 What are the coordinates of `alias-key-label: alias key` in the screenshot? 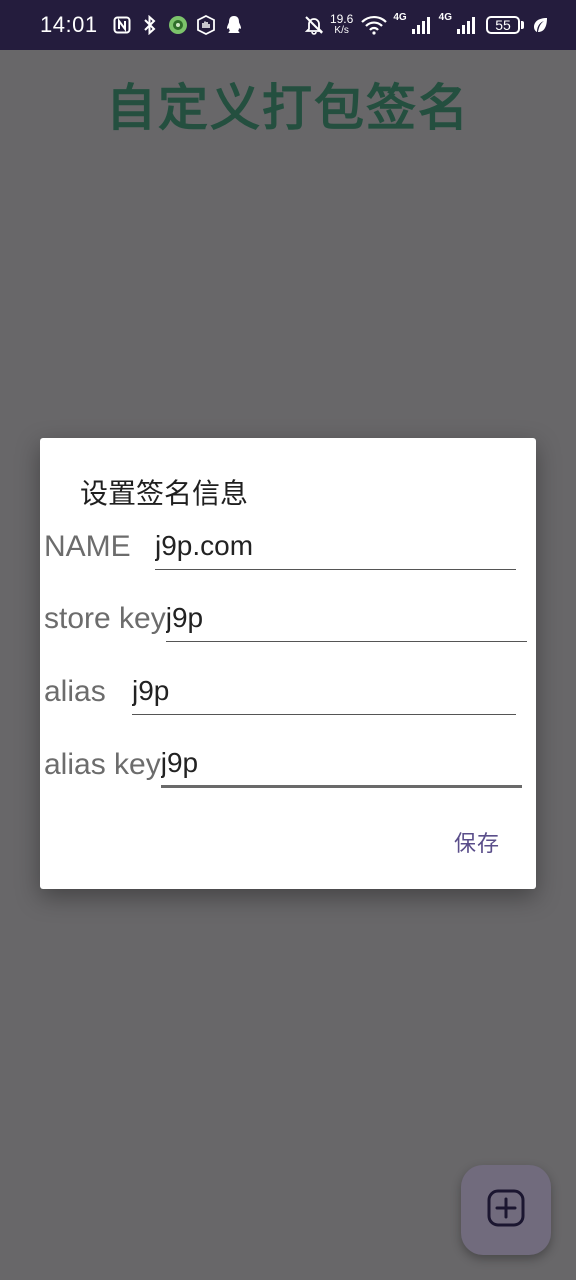 It's located at (102, 764).